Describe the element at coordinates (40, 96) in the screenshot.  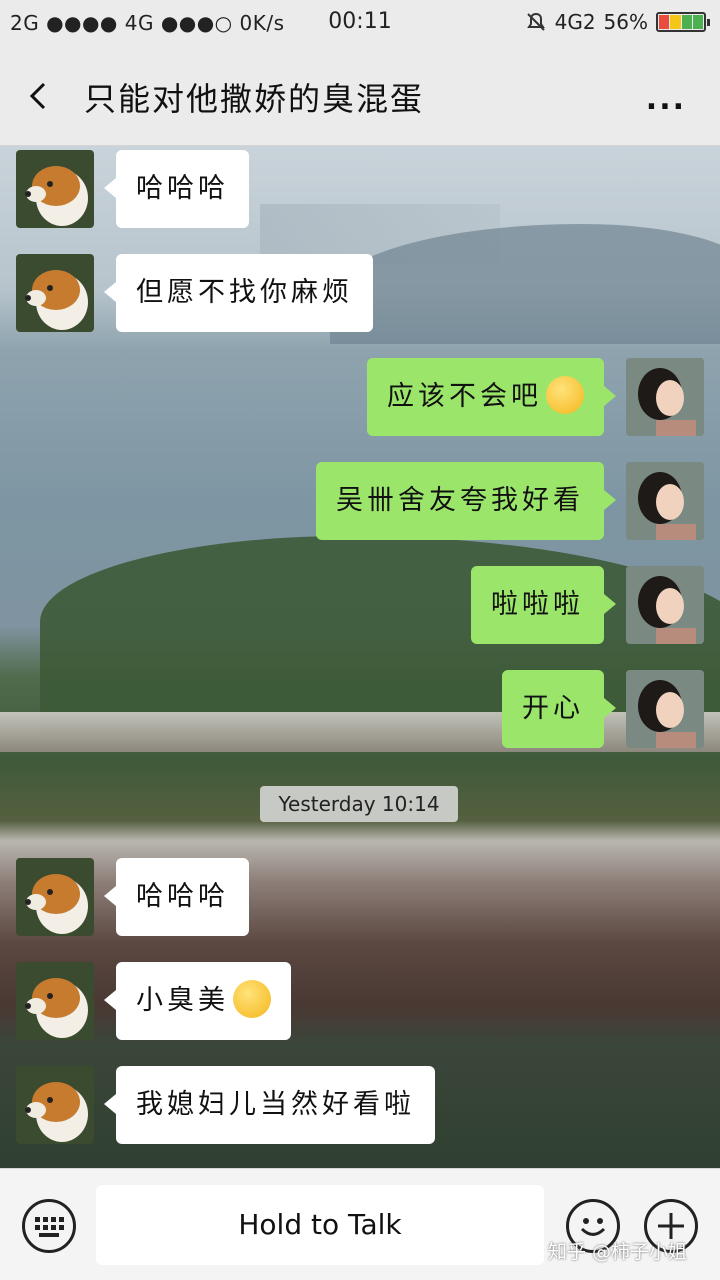
I see `back-arrow-icon` at that location.